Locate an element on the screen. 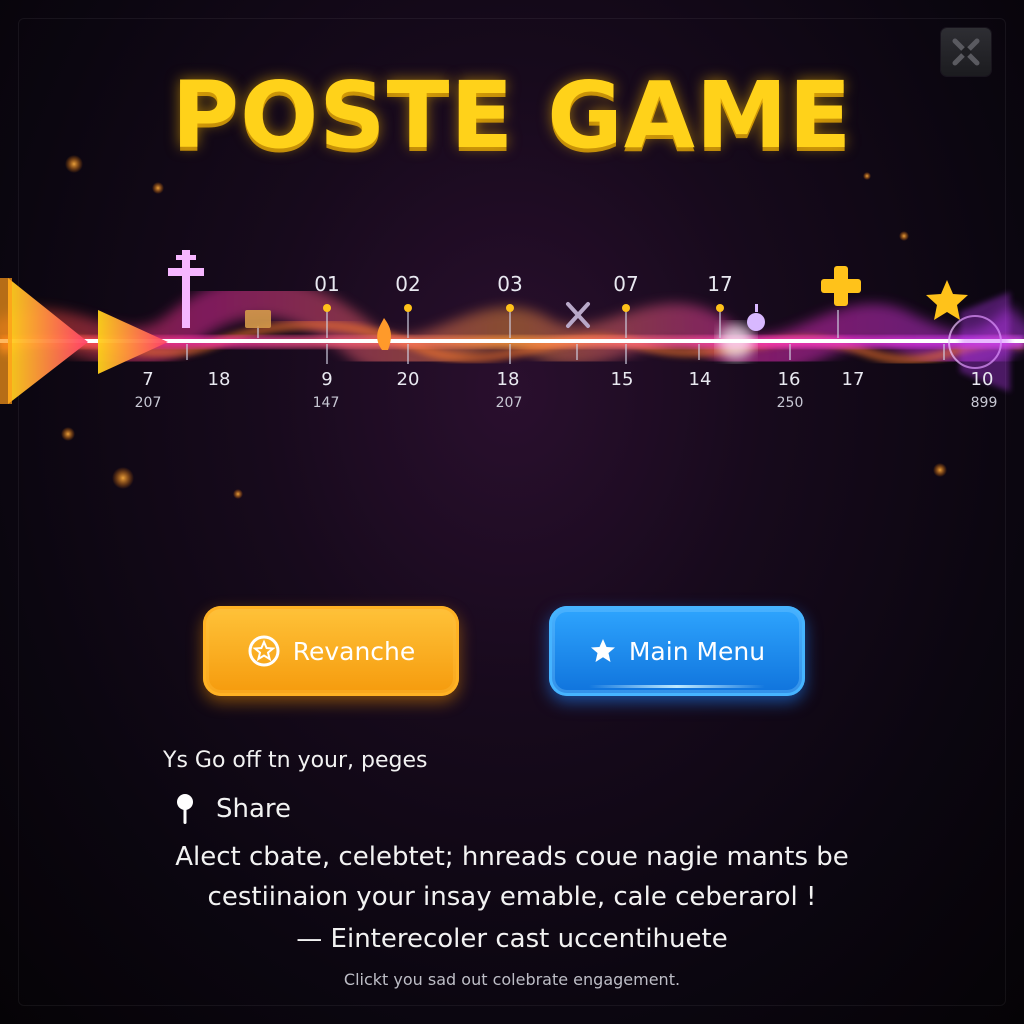  flame-icon is located at coordinates (384, 334).